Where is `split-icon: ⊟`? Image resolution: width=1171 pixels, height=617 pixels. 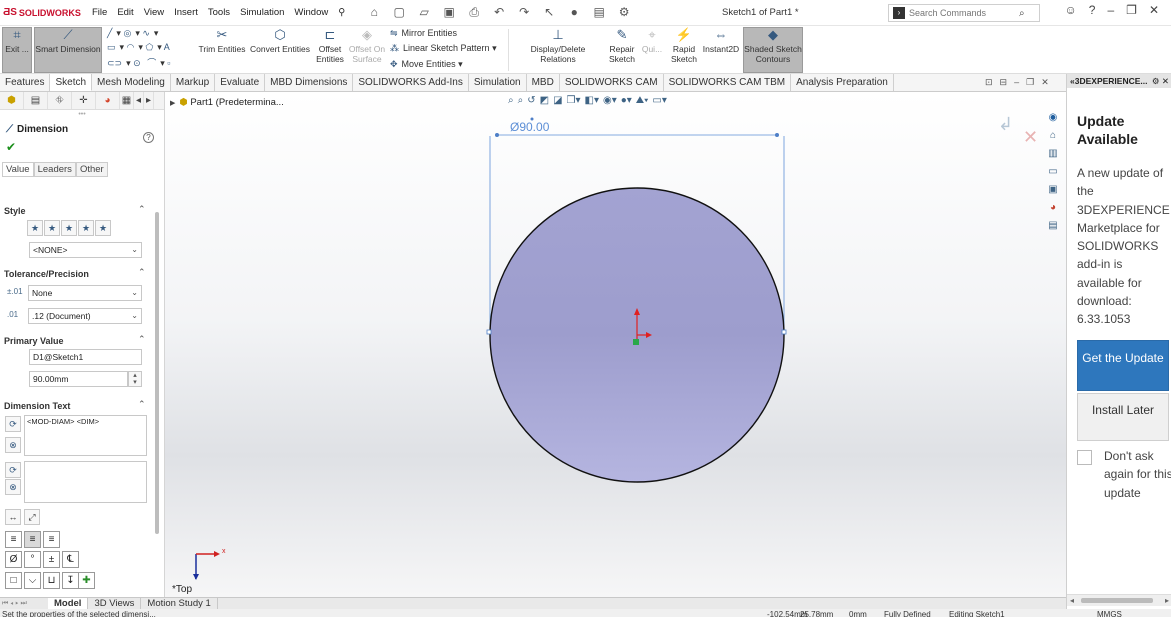 split-icon: ⊟ is located at coordinates (1004, 82).